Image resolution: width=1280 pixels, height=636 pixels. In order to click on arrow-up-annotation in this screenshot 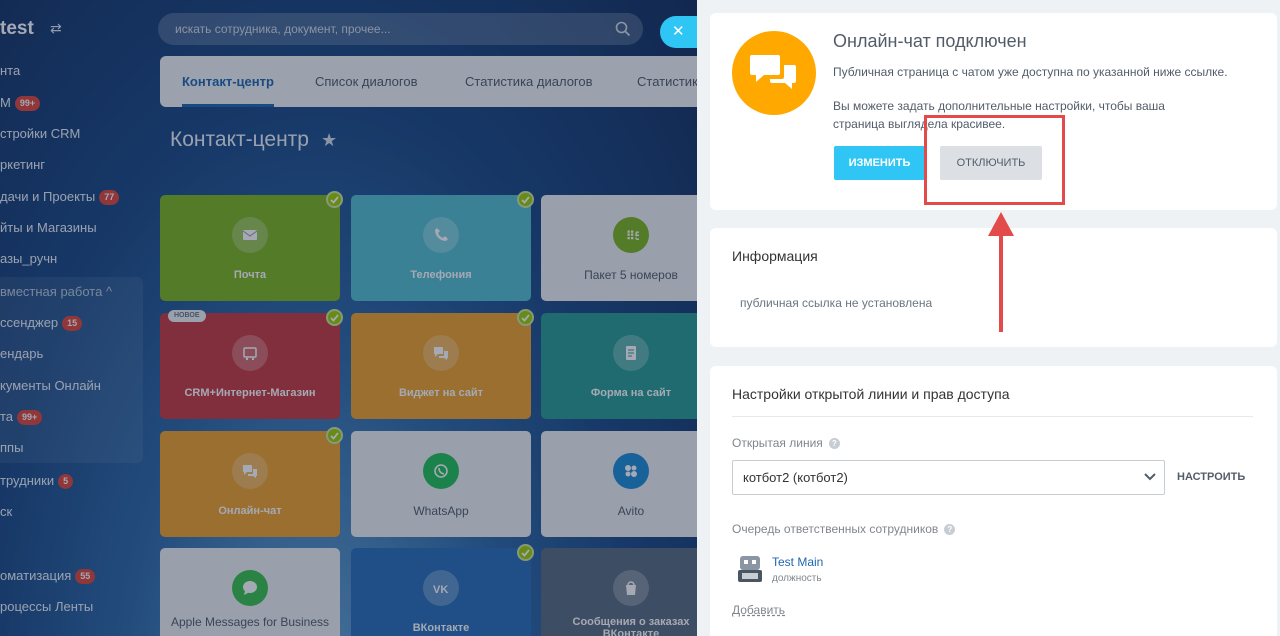, I will do `click(1001, 272)`.